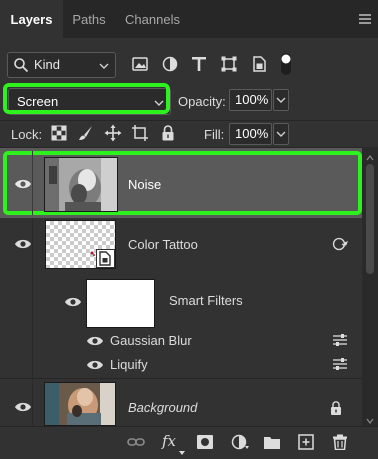 This screenshot has height=459, width=378. What do you see at coordinates (370, 155) in the screenshot?
I see `scroll-up-icon` at bounding box center [370, 155].